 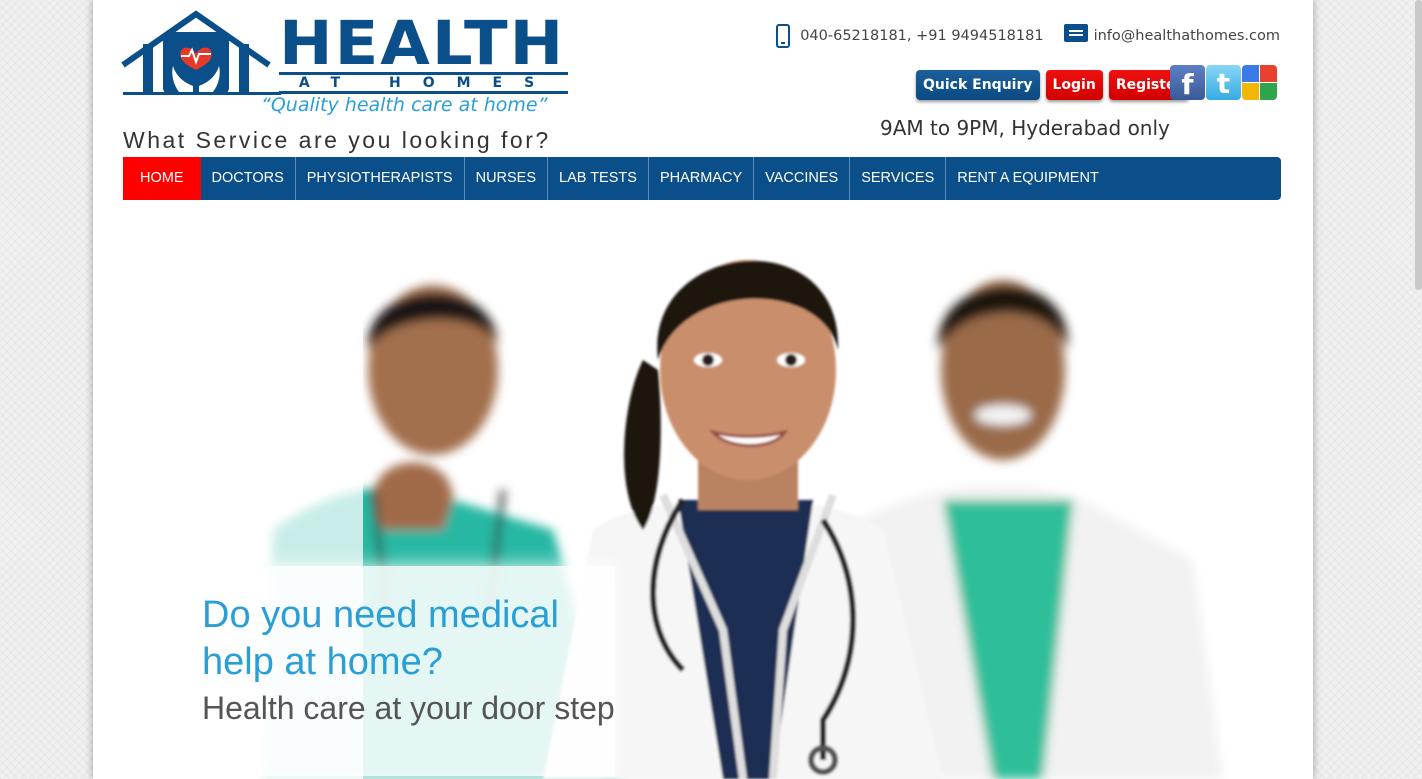 What do you see at coordinates (162, 178) in the screenshot?
I see `nav-home: HOME` at bounding box center [162, 178].